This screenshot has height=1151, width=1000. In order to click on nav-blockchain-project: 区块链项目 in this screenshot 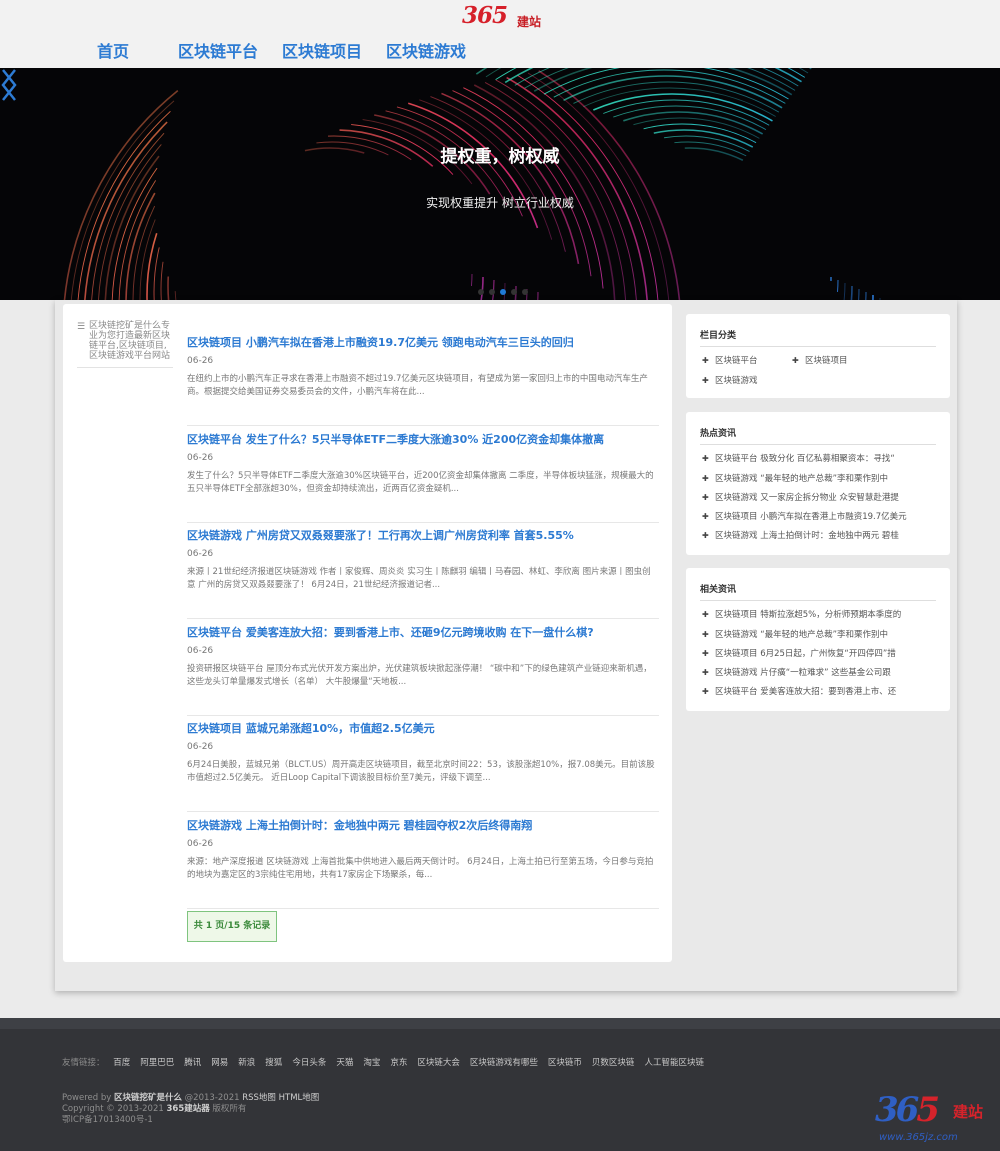, I will do `click(322, 52)`.